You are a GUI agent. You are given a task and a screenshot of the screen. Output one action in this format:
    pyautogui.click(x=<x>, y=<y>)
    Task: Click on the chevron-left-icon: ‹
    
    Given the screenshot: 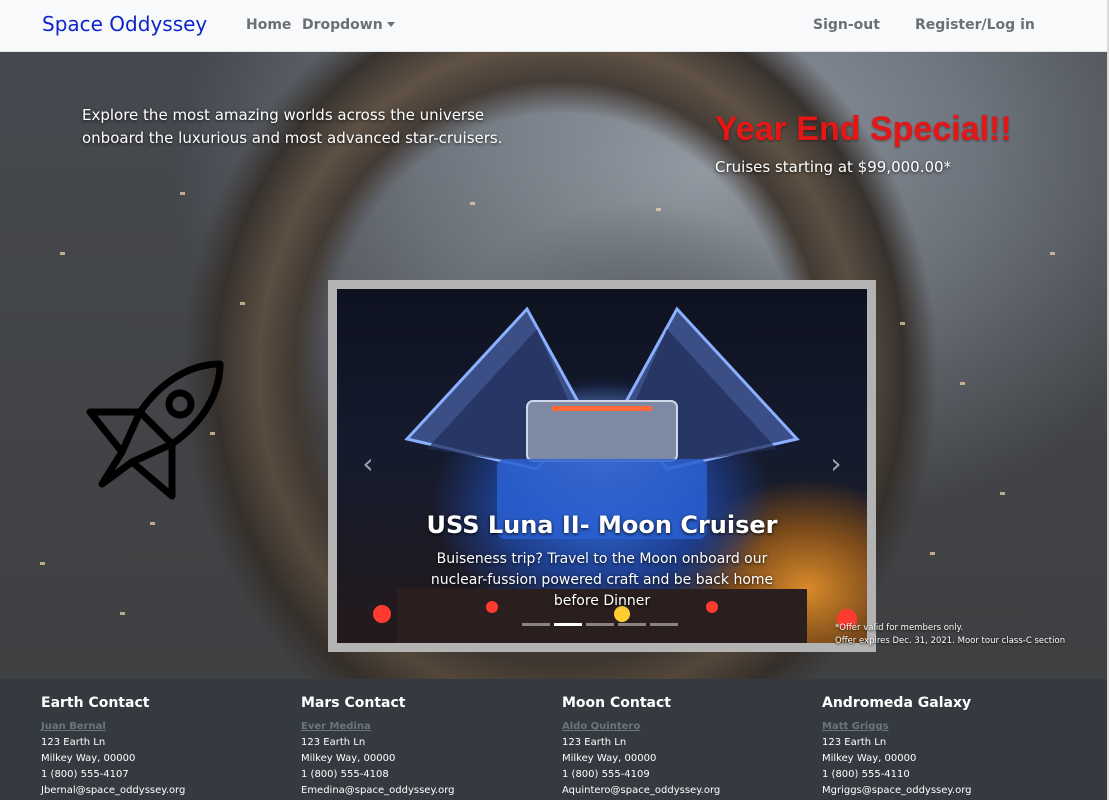 What is the action you would take?
    pyautogui.click(x=368, y=463)
    